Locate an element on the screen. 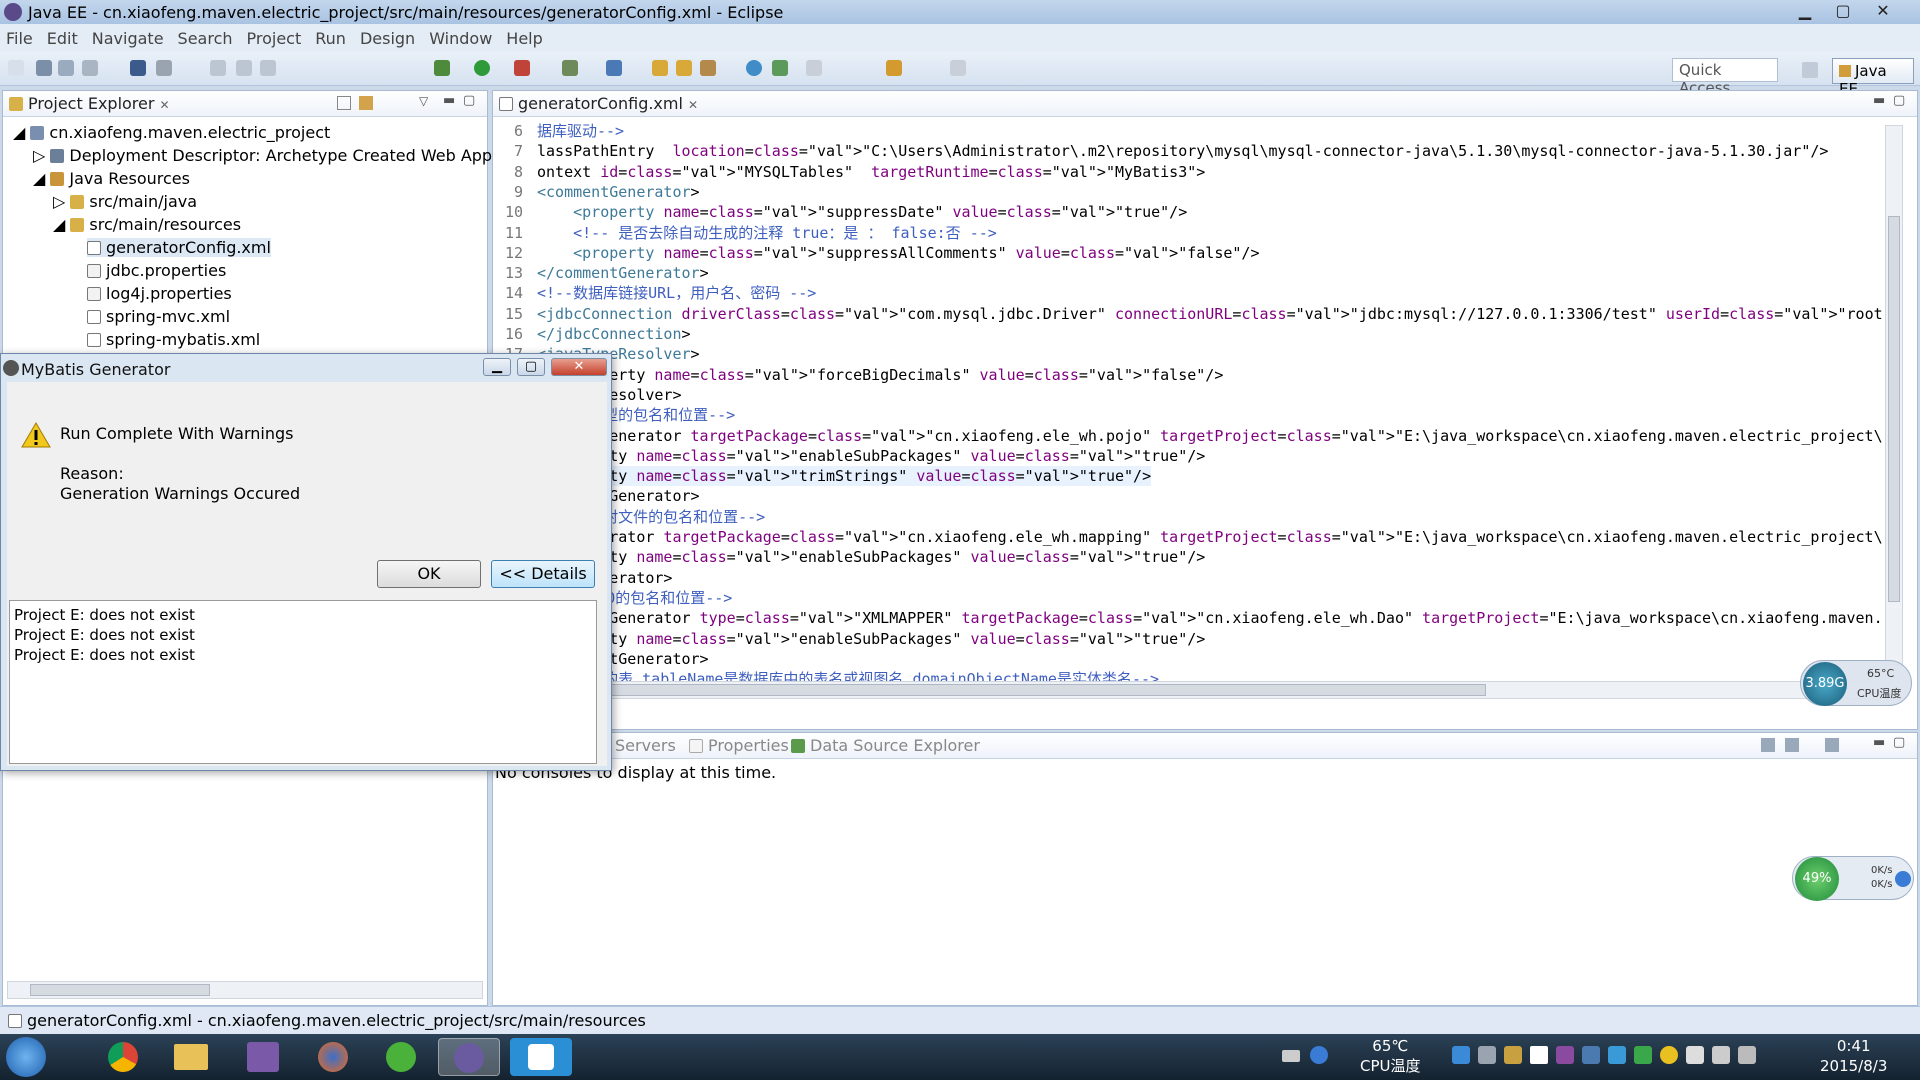 The width and height of the screenshot is (1920, 1080). tray-shield-icon is located at coordinates (1643, 1055).